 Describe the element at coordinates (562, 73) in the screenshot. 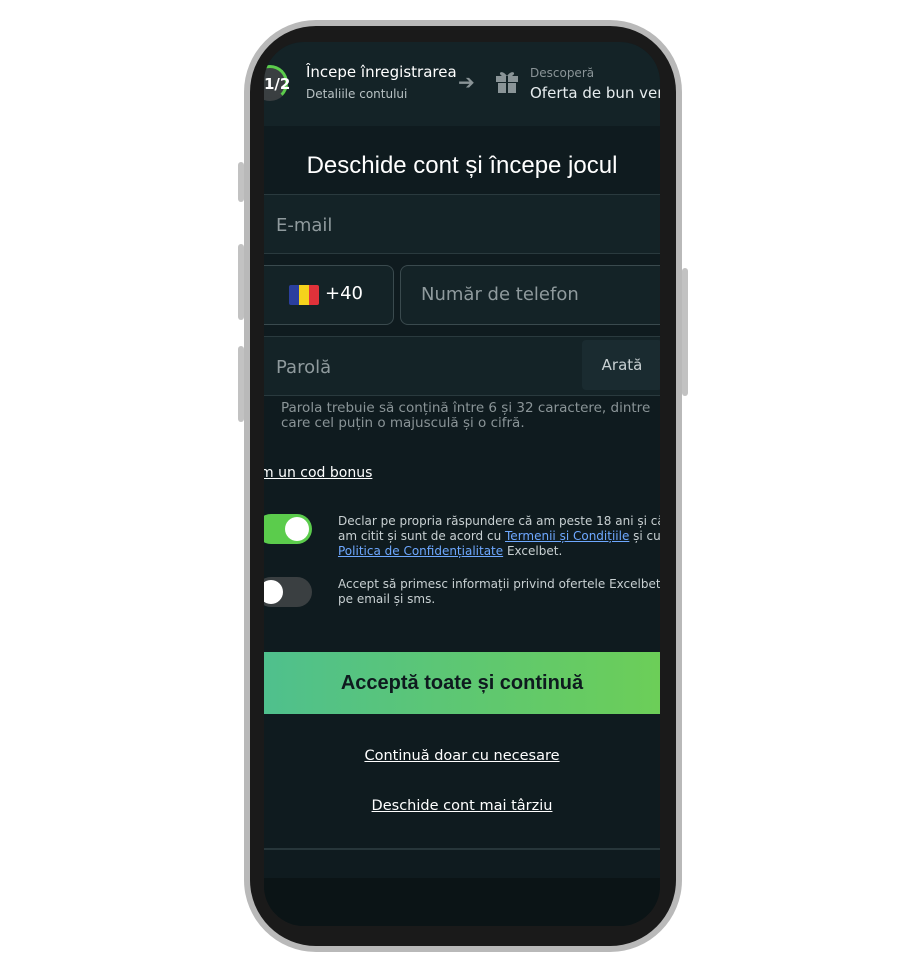

I see `next-step-label: Descoperă` at that location.